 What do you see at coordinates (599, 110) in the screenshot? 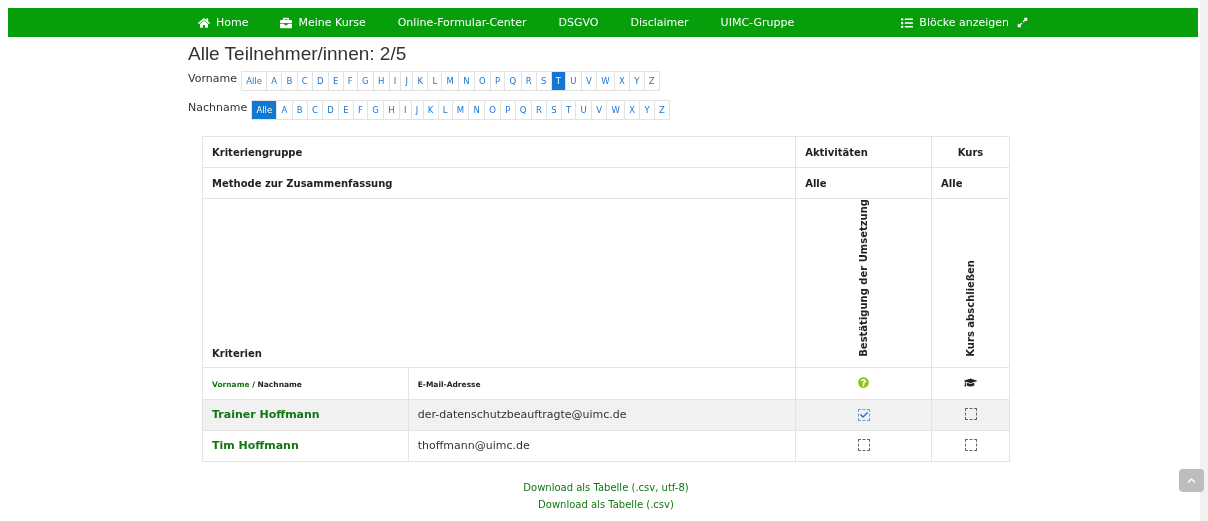
I see `letter-filter: V` at bounding box center [599, 110].